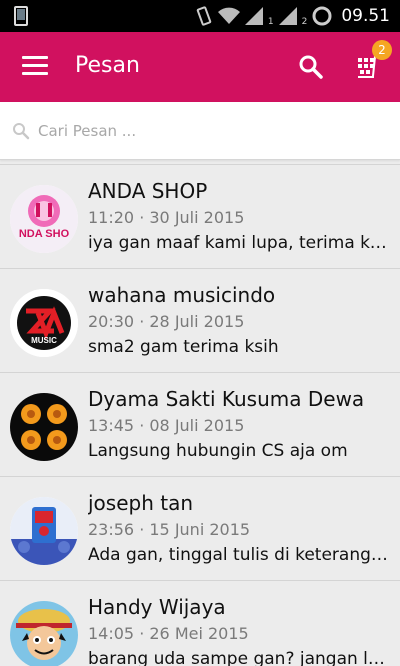  I want to click on status-bar: 1 2 09.51, so click(200, 16).